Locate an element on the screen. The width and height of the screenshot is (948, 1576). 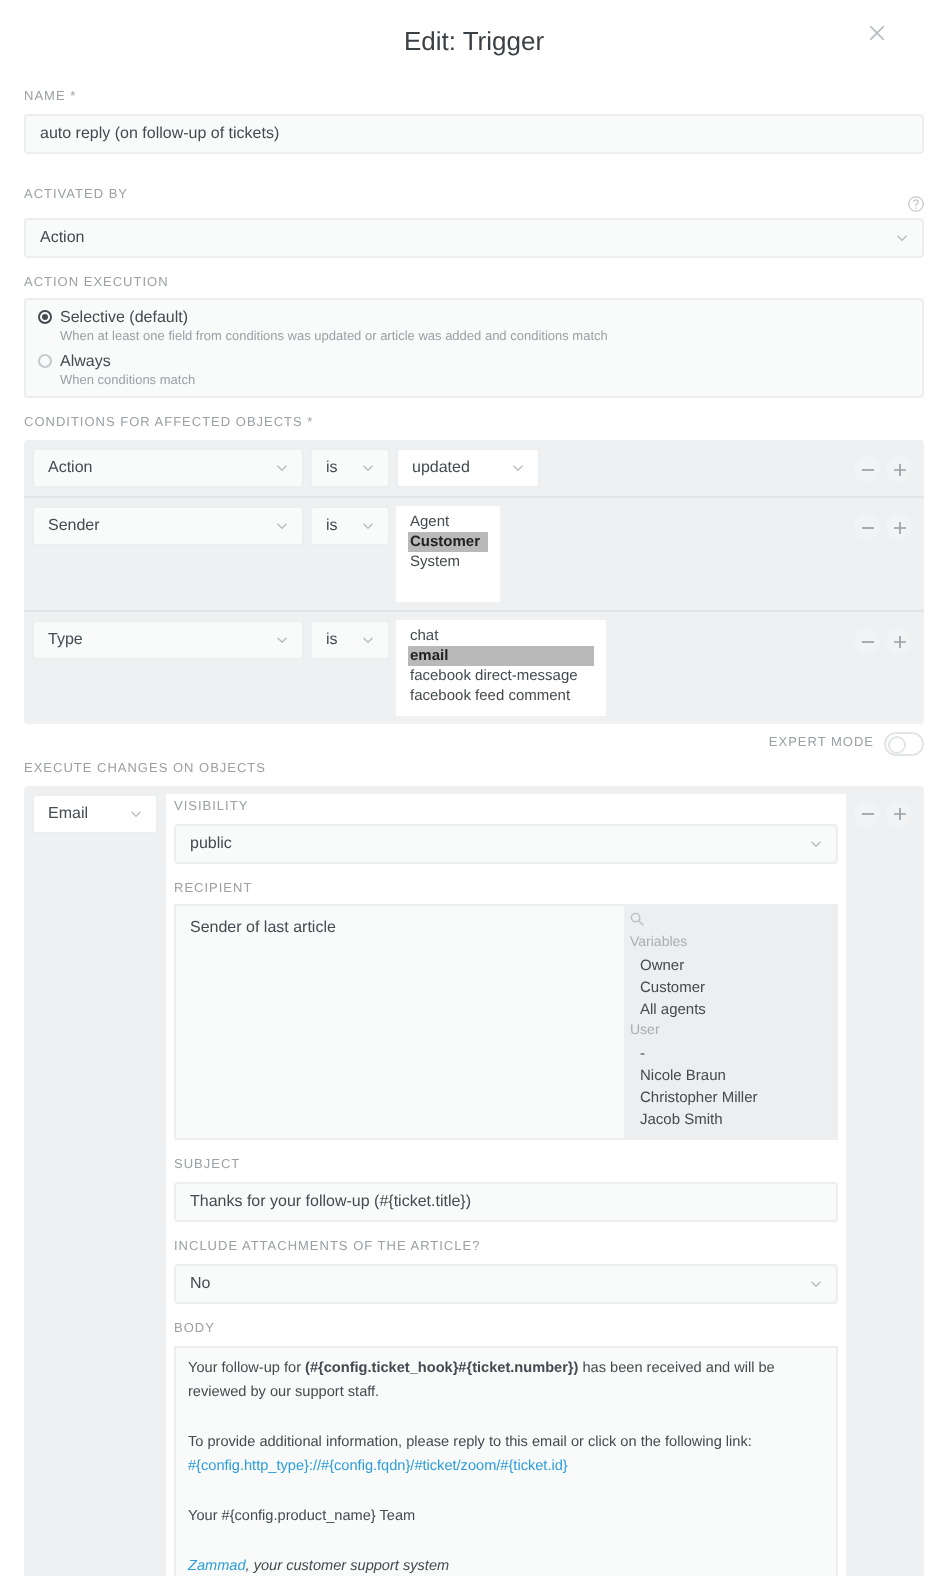
select-field: updated is located at coordinates (468, 468).